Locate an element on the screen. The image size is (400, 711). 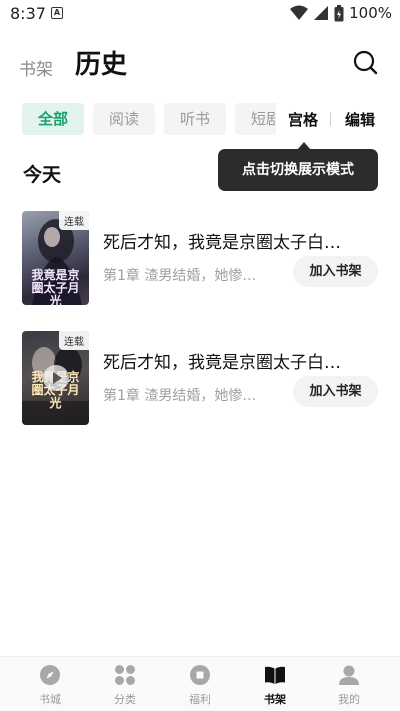
view-mode-tooltip: 点击切换展示模式 is located at coordinates (298, 170).